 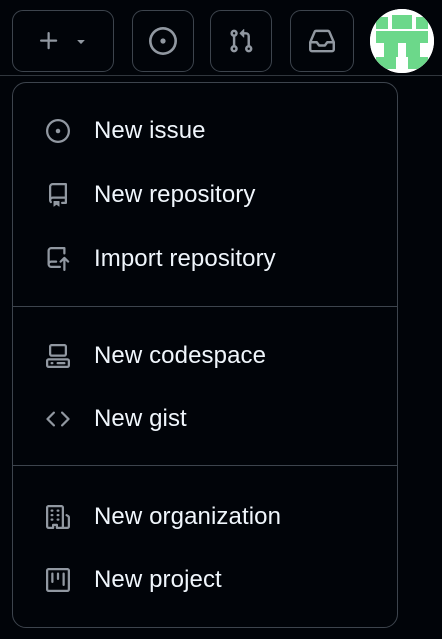 I want to click on triangle-down-icon, so click(x=81, y=41).